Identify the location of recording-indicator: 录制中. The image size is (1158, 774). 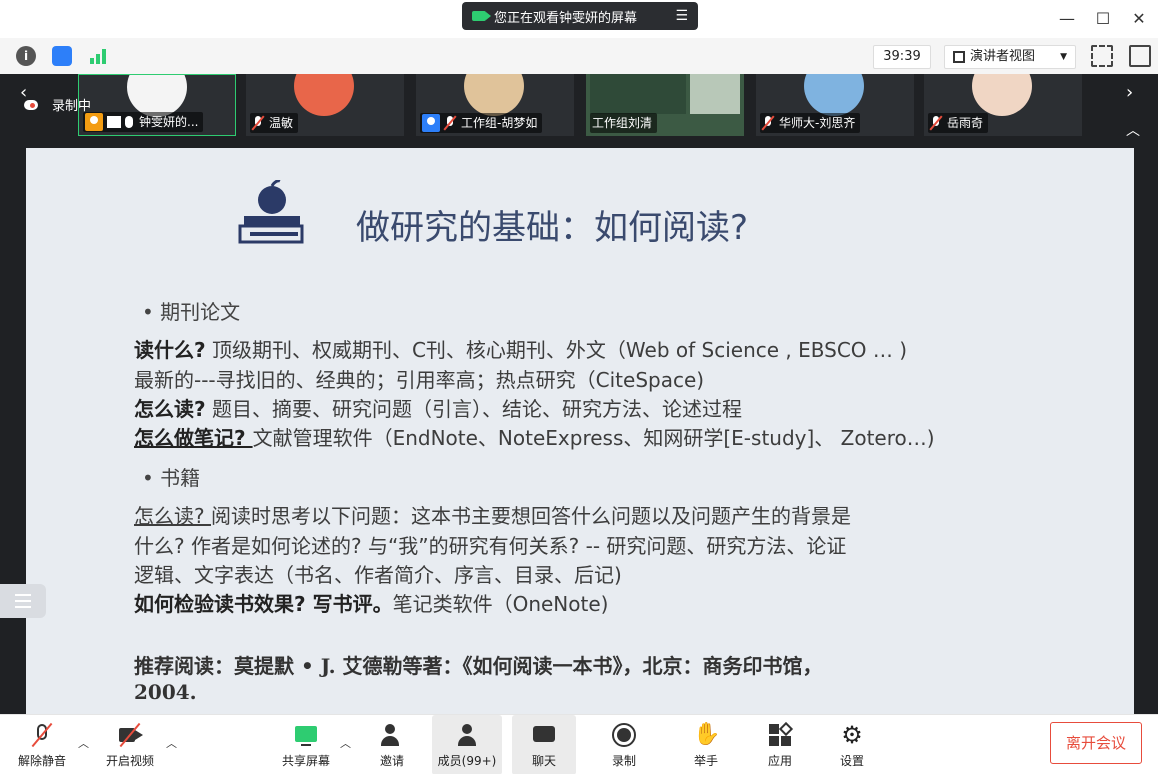
(57, 104).